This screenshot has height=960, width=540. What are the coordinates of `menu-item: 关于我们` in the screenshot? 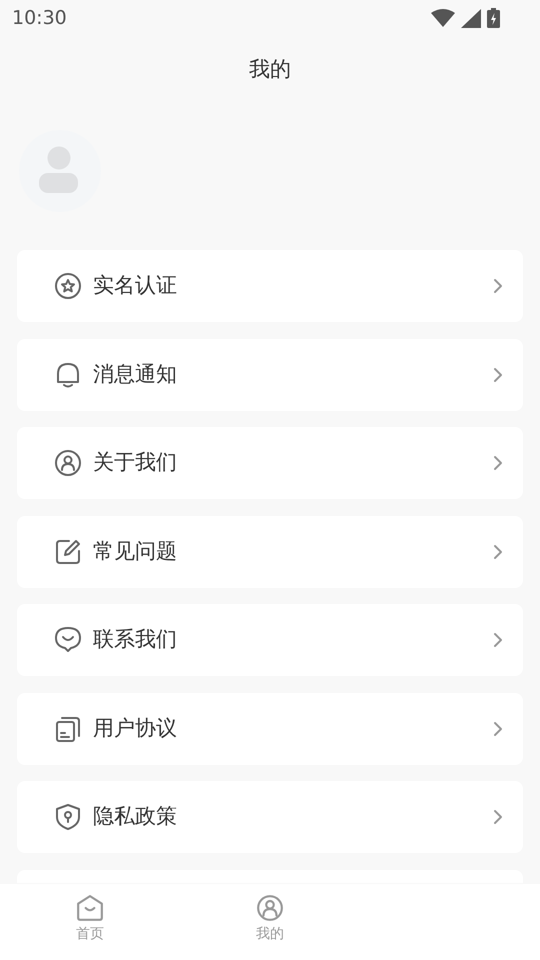 It's located at (270, 463).